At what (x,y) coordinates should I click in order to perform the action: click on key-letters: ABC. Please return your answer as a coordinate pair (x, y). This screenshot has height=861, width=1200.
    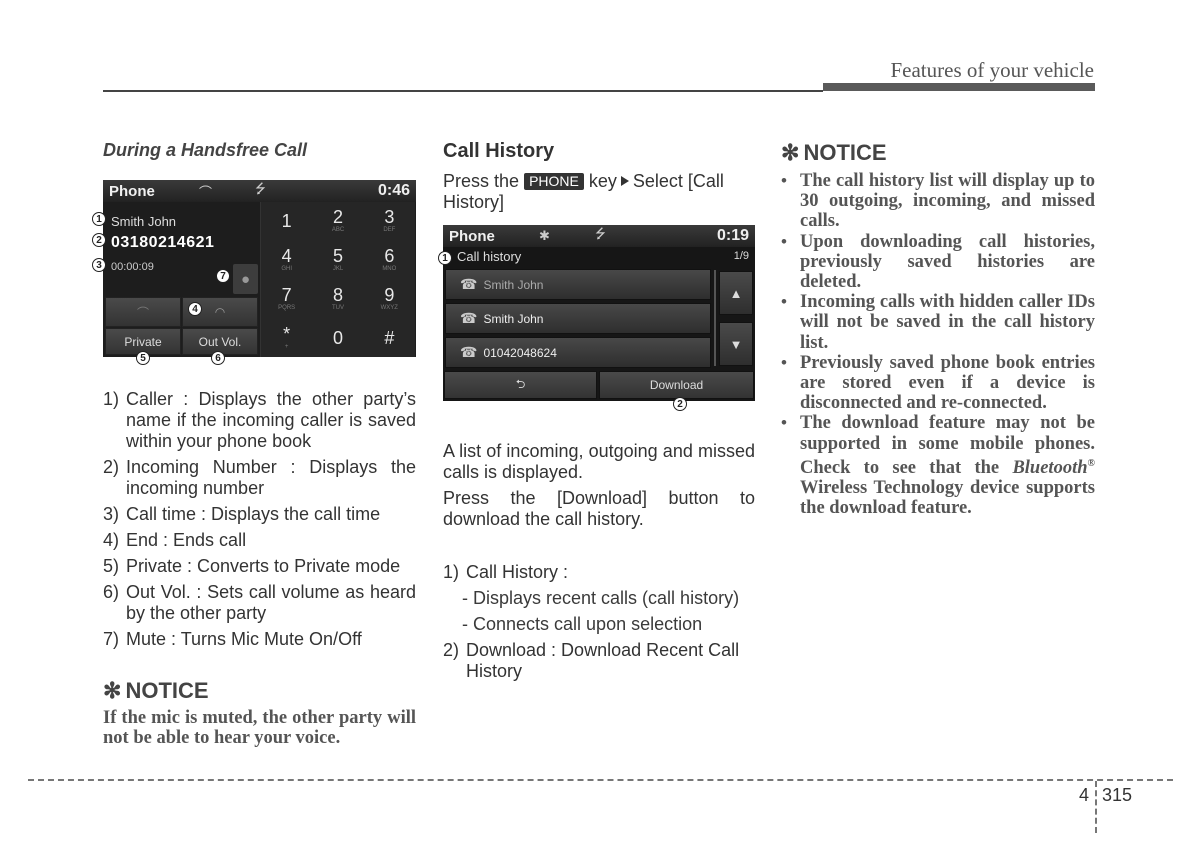
    Looking at the image, I should click on (338, 230).